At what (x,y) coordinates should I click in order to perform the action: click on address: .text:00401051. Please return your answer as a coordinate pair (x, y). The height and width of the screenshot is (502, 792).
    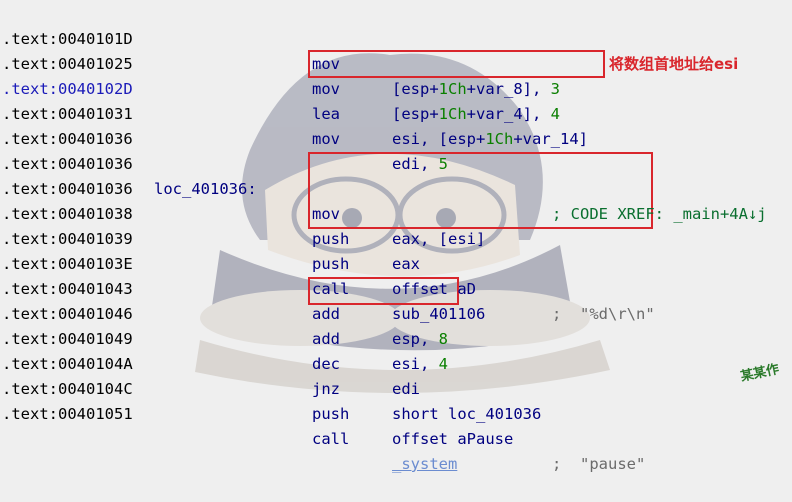
    Looking at the image, I should click on (67, 414).